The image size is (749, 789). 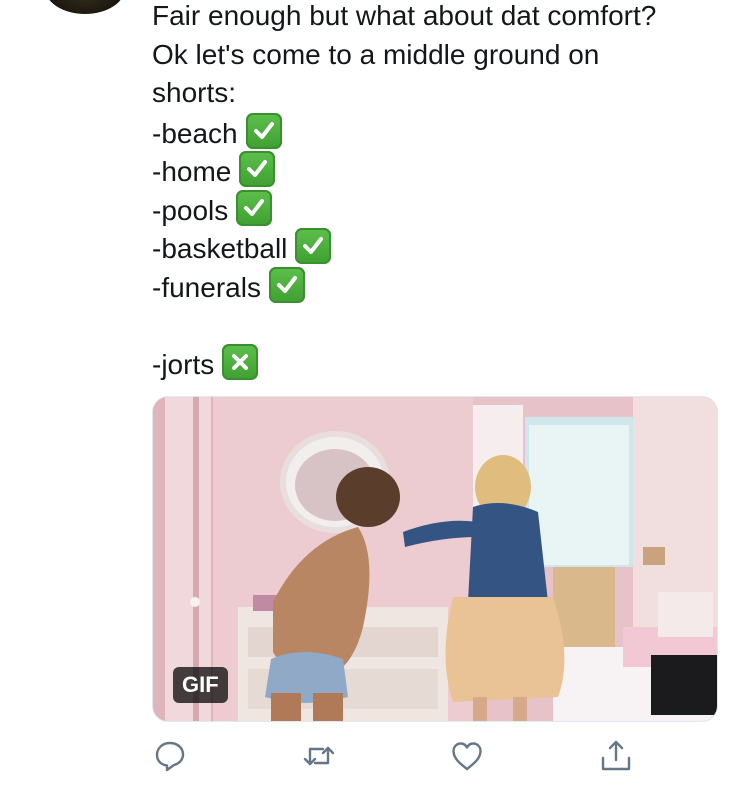 I want to click on like-button, so click(x=467, y=756).